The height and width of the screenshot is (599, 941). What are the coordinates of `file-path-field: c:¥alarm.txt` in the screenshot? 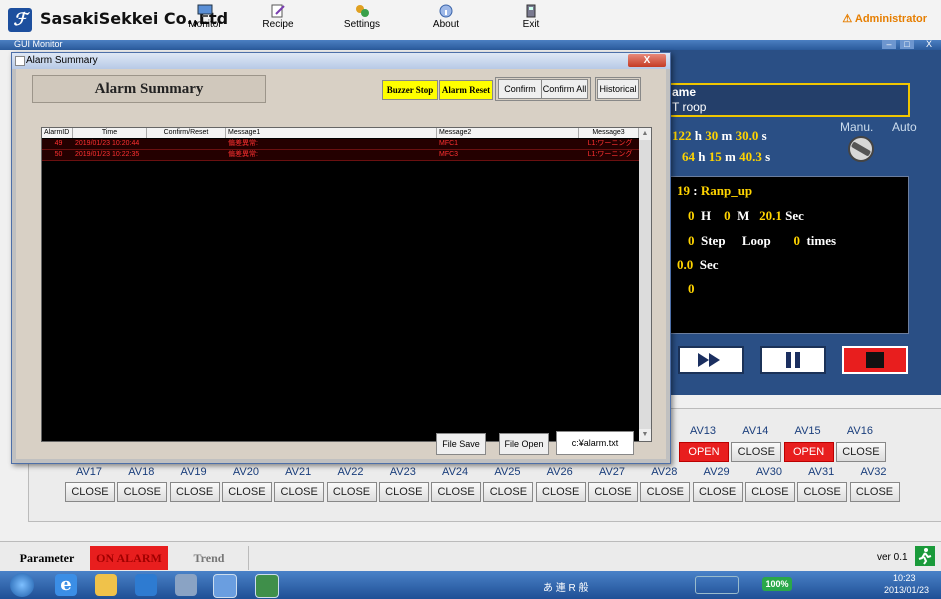 It's located at (595, 443).